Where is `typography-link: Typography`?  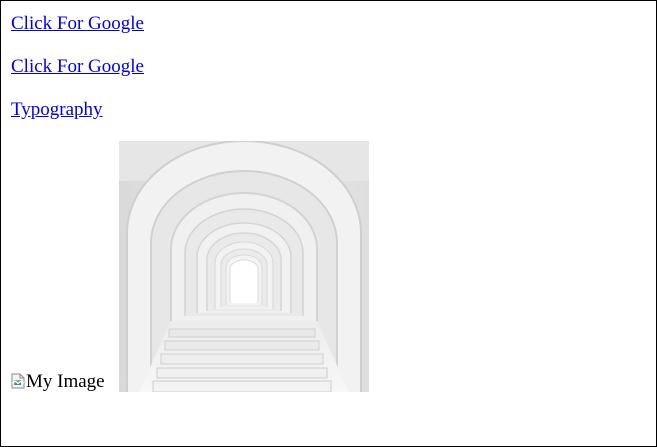 typography-link: Typography is located at coordinates (57, 109).